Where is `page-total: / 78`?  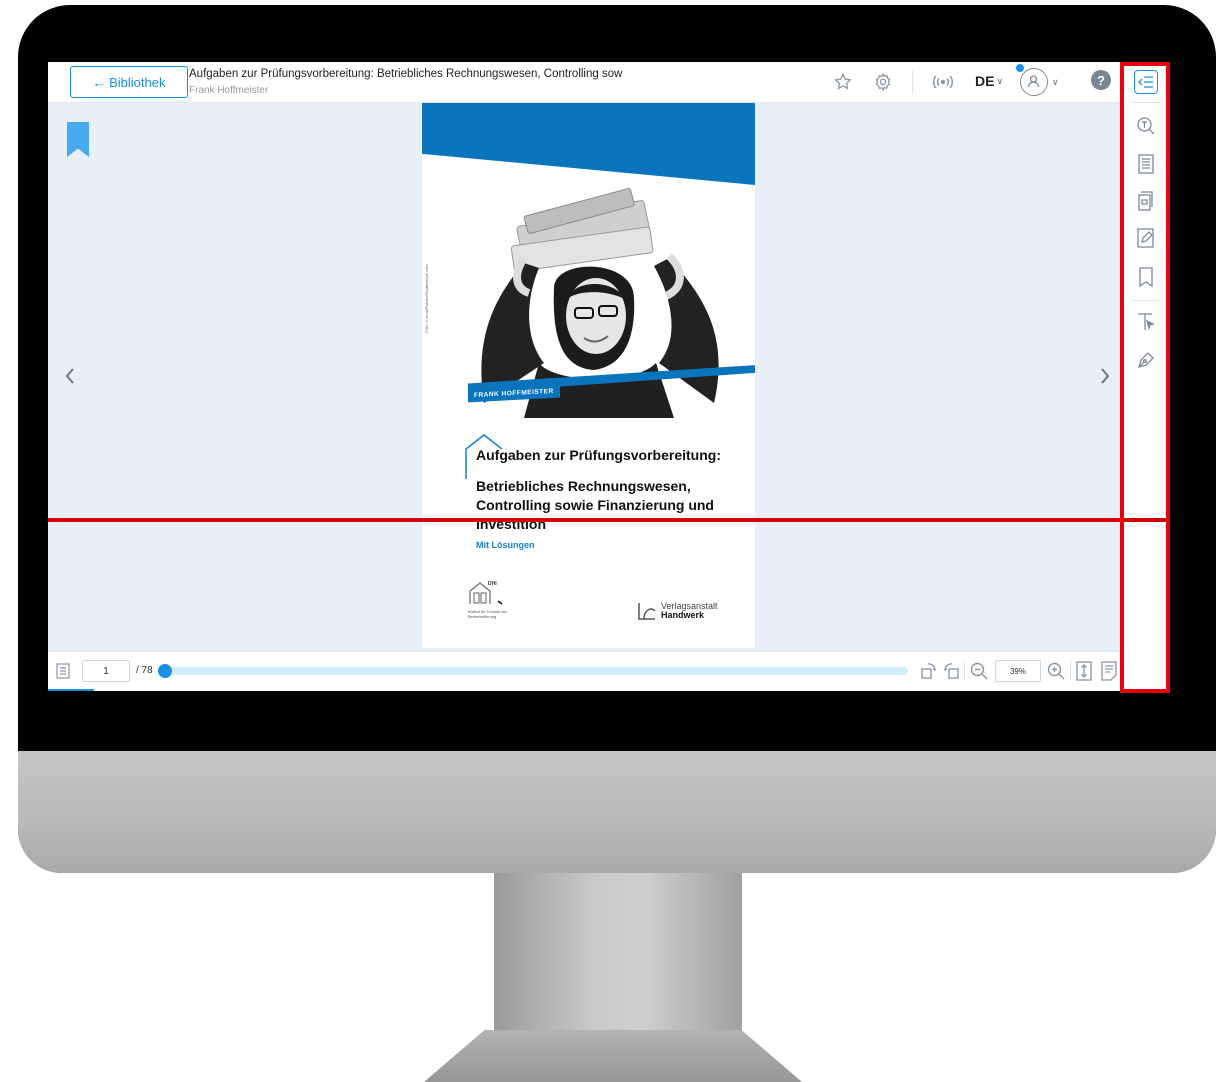
page-total: / 78 is located at coordinates (144, 670).